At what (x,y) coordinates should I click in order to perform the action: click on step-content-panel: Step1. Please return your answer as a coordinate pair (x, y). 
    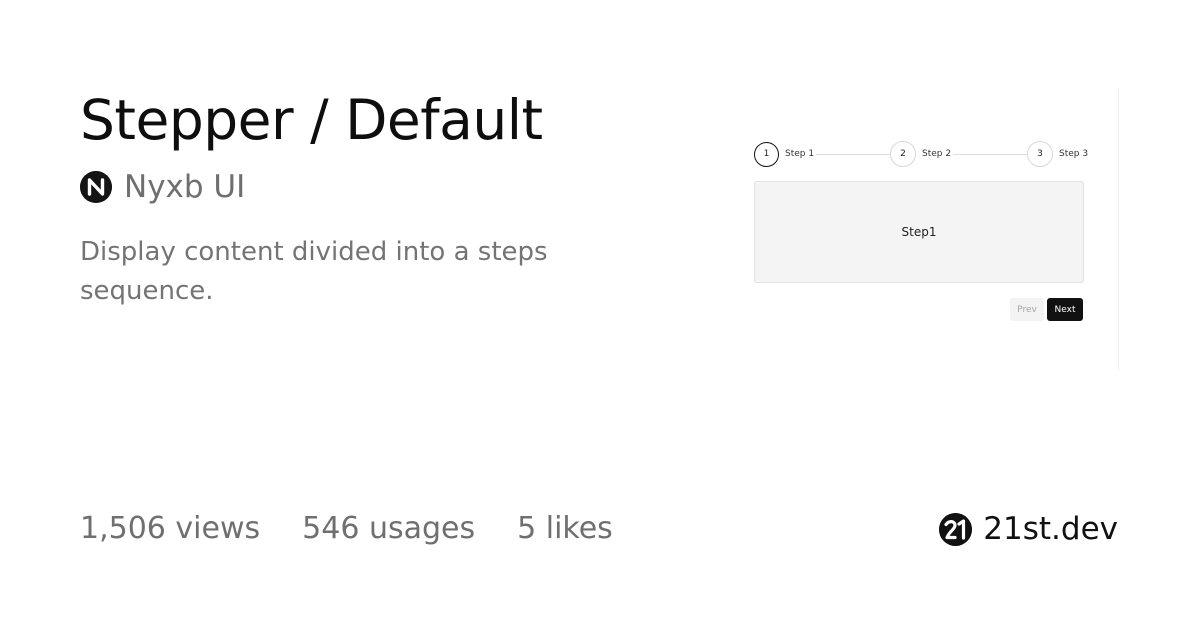
    Looking at the image, I should click on (919, 232).